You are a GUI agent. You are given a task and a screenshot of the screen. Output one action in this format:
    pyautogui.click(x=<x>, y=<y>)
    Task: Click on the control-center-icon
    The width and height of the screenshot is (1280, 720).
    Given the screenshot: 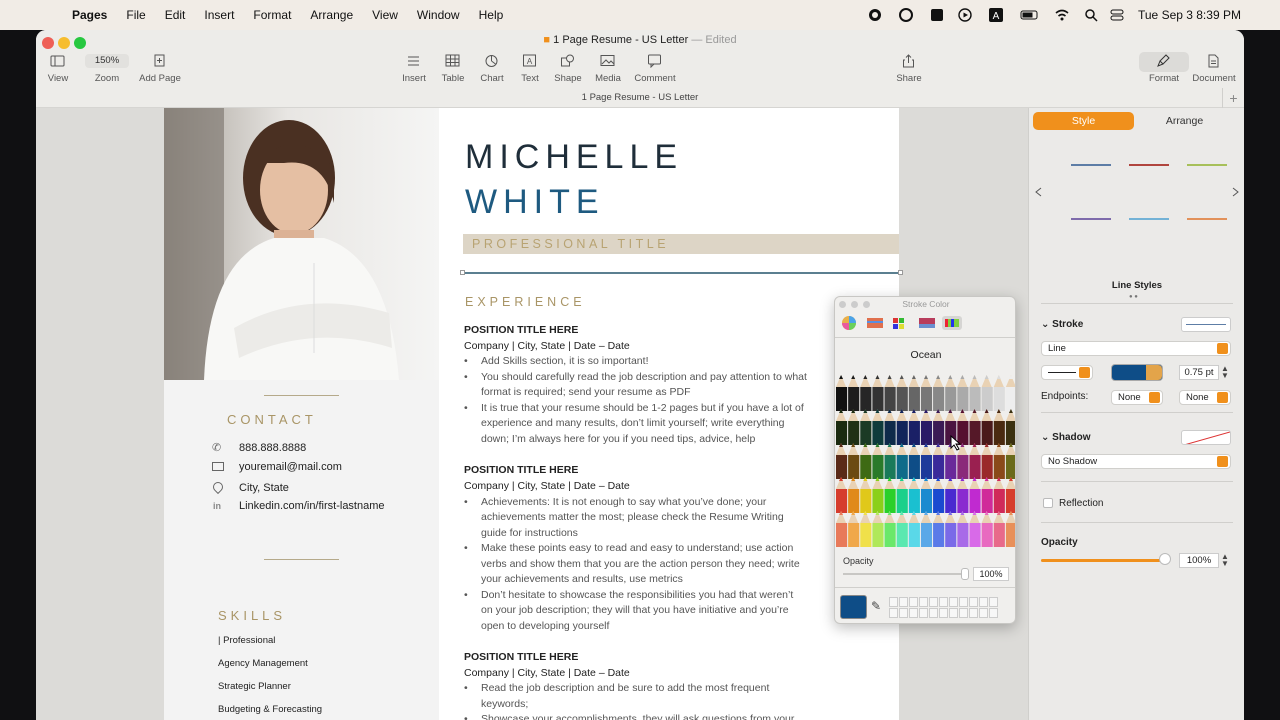 What is the action you would take?
    pyautogui.click(x=1117, y=15)
    